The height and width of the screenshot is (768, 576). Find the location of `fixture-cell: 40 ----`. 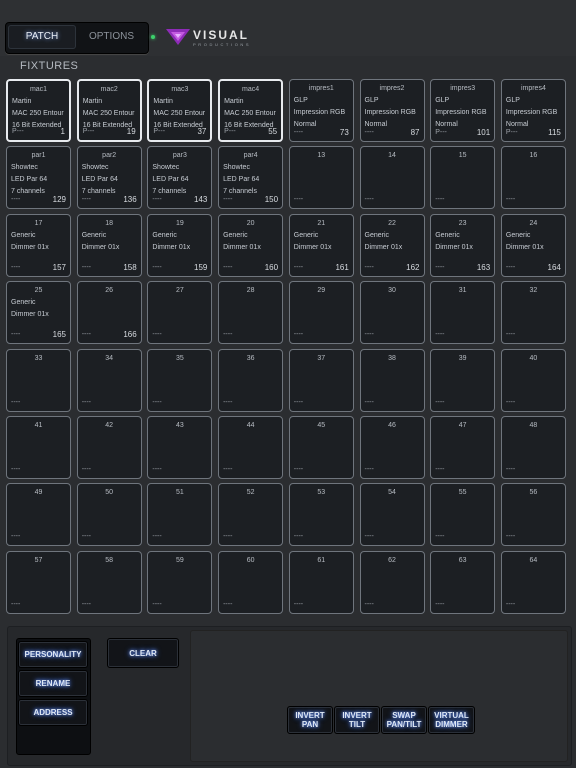

fixture-cell: 40 ---- is located at coordinates (533, 380).